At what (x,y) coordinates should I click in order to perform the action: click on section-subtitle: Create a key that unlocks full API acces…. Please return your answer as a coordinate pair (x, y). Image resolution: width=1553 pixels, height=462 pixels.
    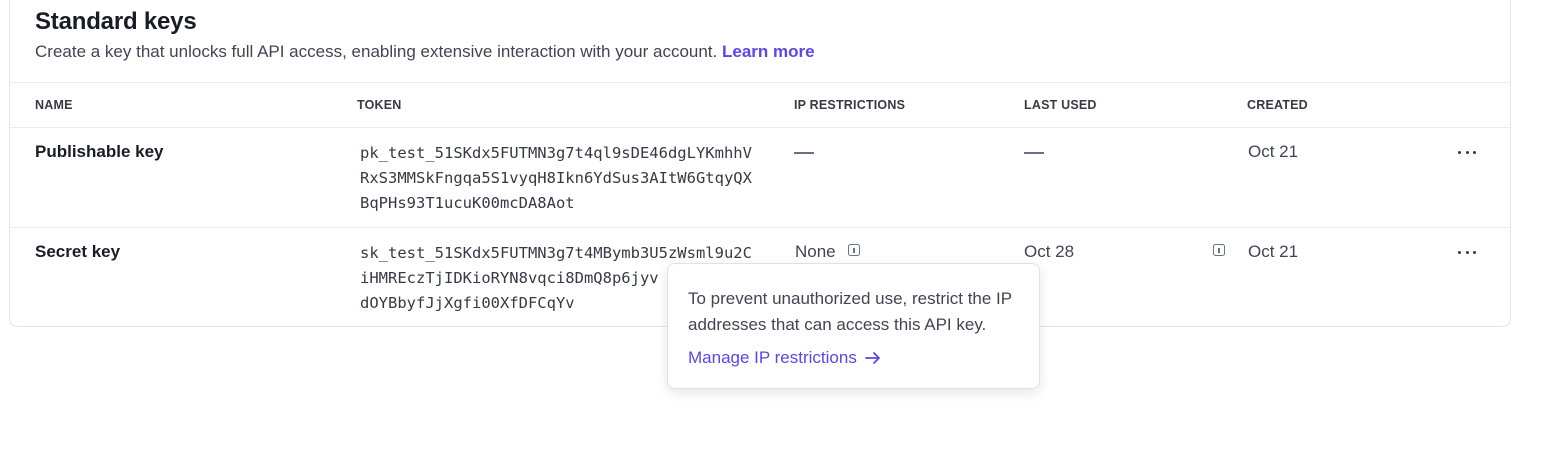
    Looking at the image, I should click on (425, 52).